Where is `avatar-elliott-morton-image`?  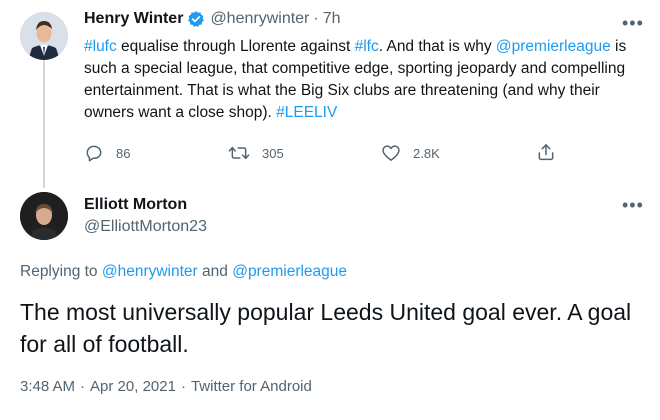 avatar-elliott-morton-image is located at coordinates (44, 216).